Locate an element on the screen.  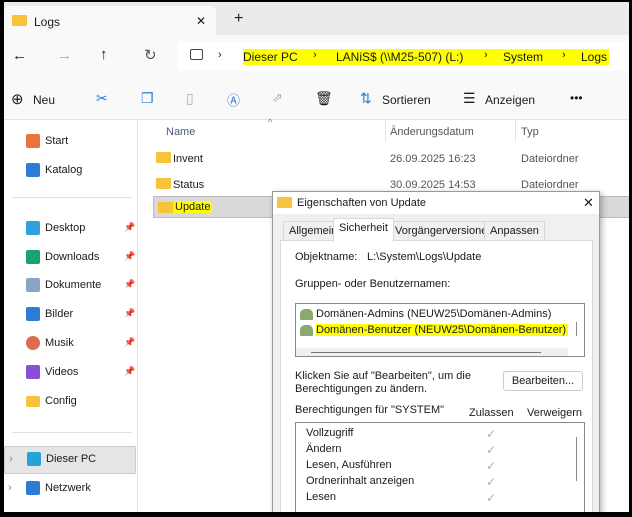
sidebar-item-desktop: Desktop 📌 is located at coordinates (71, 229).